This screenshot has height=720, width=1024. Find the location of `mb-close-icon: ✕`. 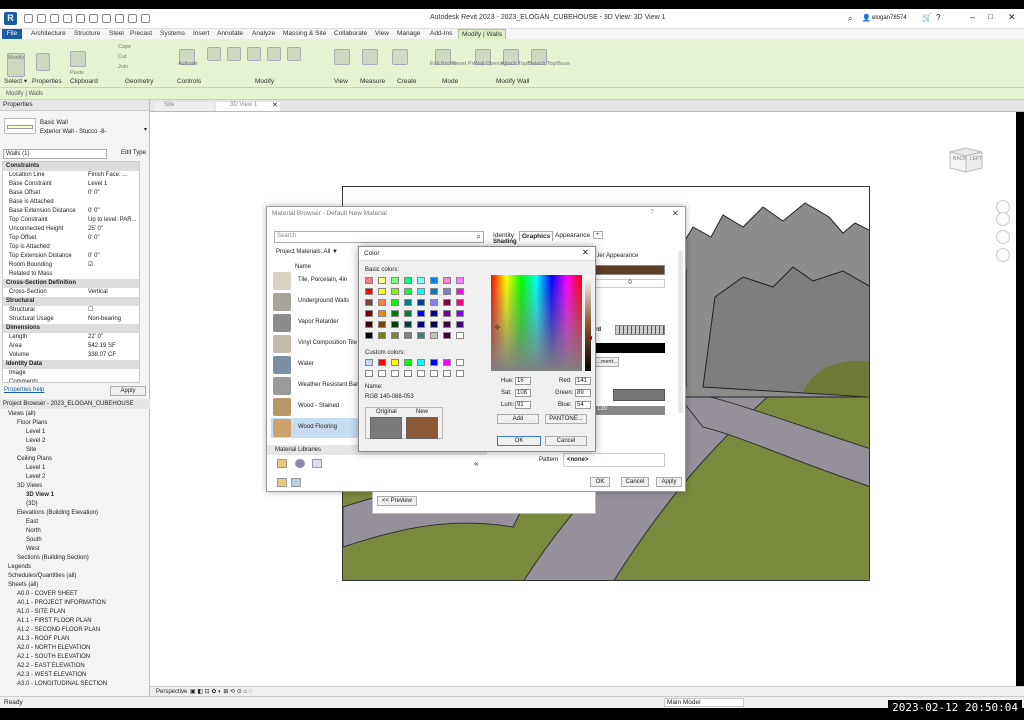

mb-close-icon: ✕ is located at coordinates (675, 213).